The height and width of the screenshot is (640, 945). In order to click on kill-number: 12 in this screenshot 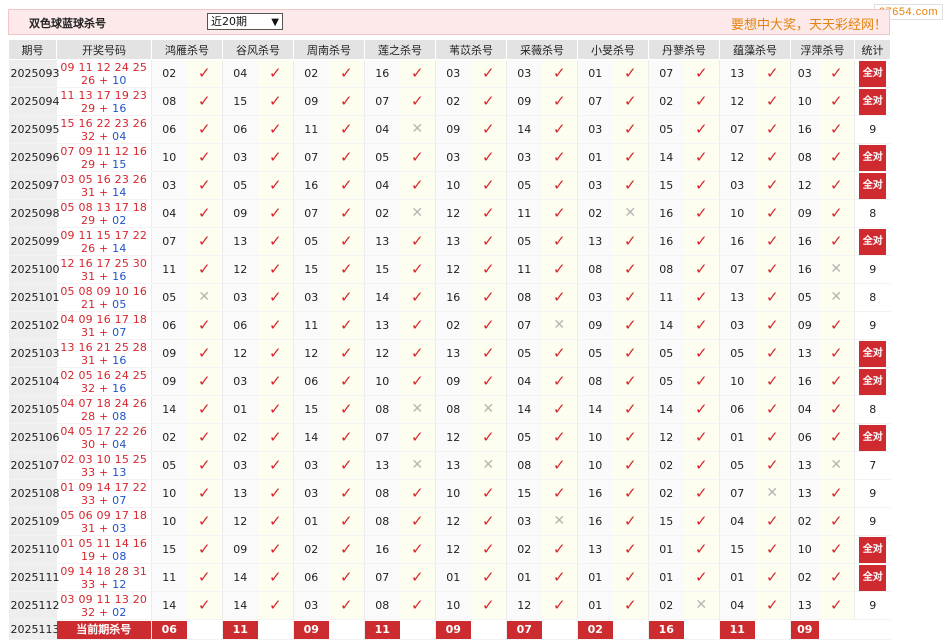, I will do `click(524, 605)`.